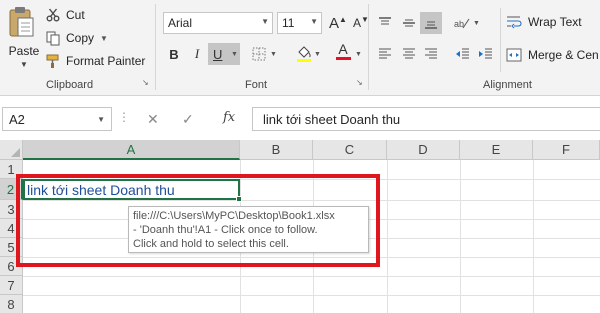 The height and width of the screenshot is (313, 600). What do you see at coordinates (76, 38) in the screenshot?
I see `copy-button: Copy ▼` at bounding box center [76, 38].